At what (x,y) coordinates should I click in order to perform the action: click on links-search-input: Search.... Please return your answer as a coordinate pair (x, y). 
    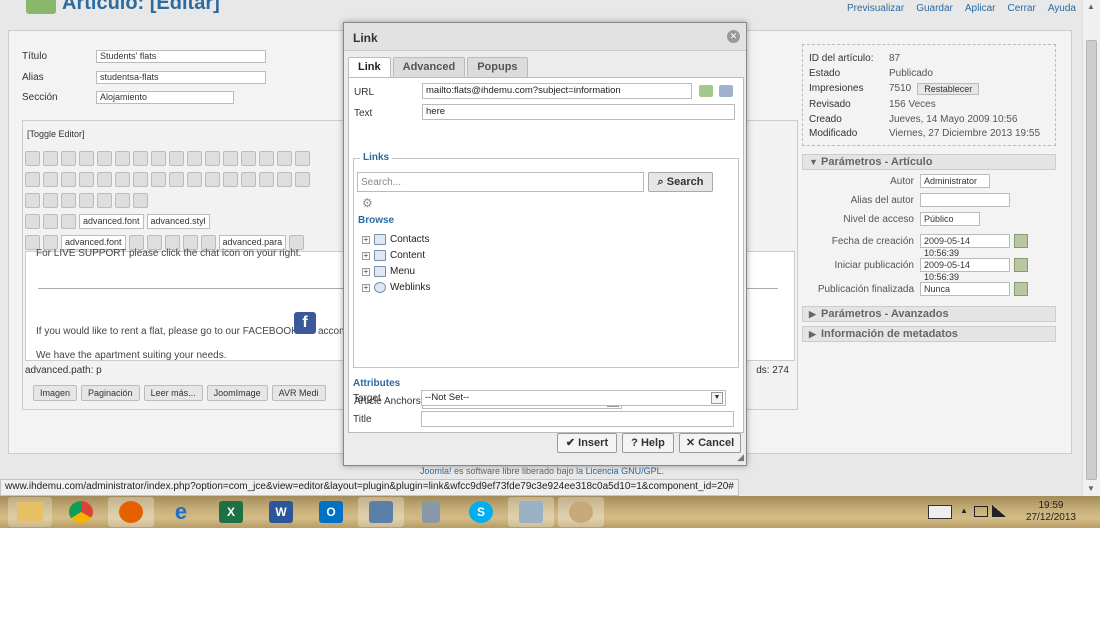
    Looking at the image, I should click on (500, 182).